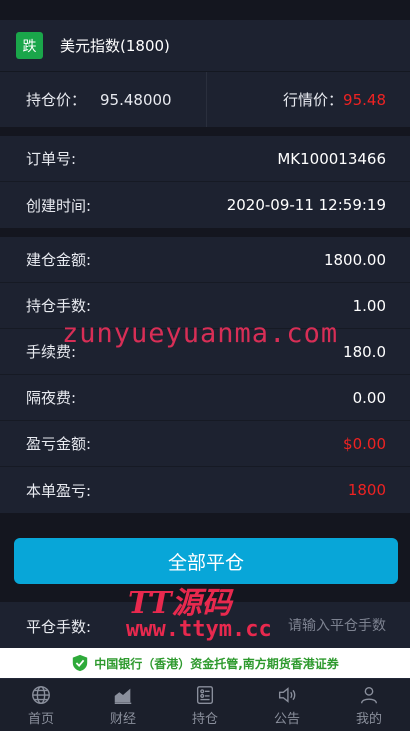  Describe the element at coordinates (59, 490) in the screenshot. I see `detail-label: 本单盈亏:` at that location.